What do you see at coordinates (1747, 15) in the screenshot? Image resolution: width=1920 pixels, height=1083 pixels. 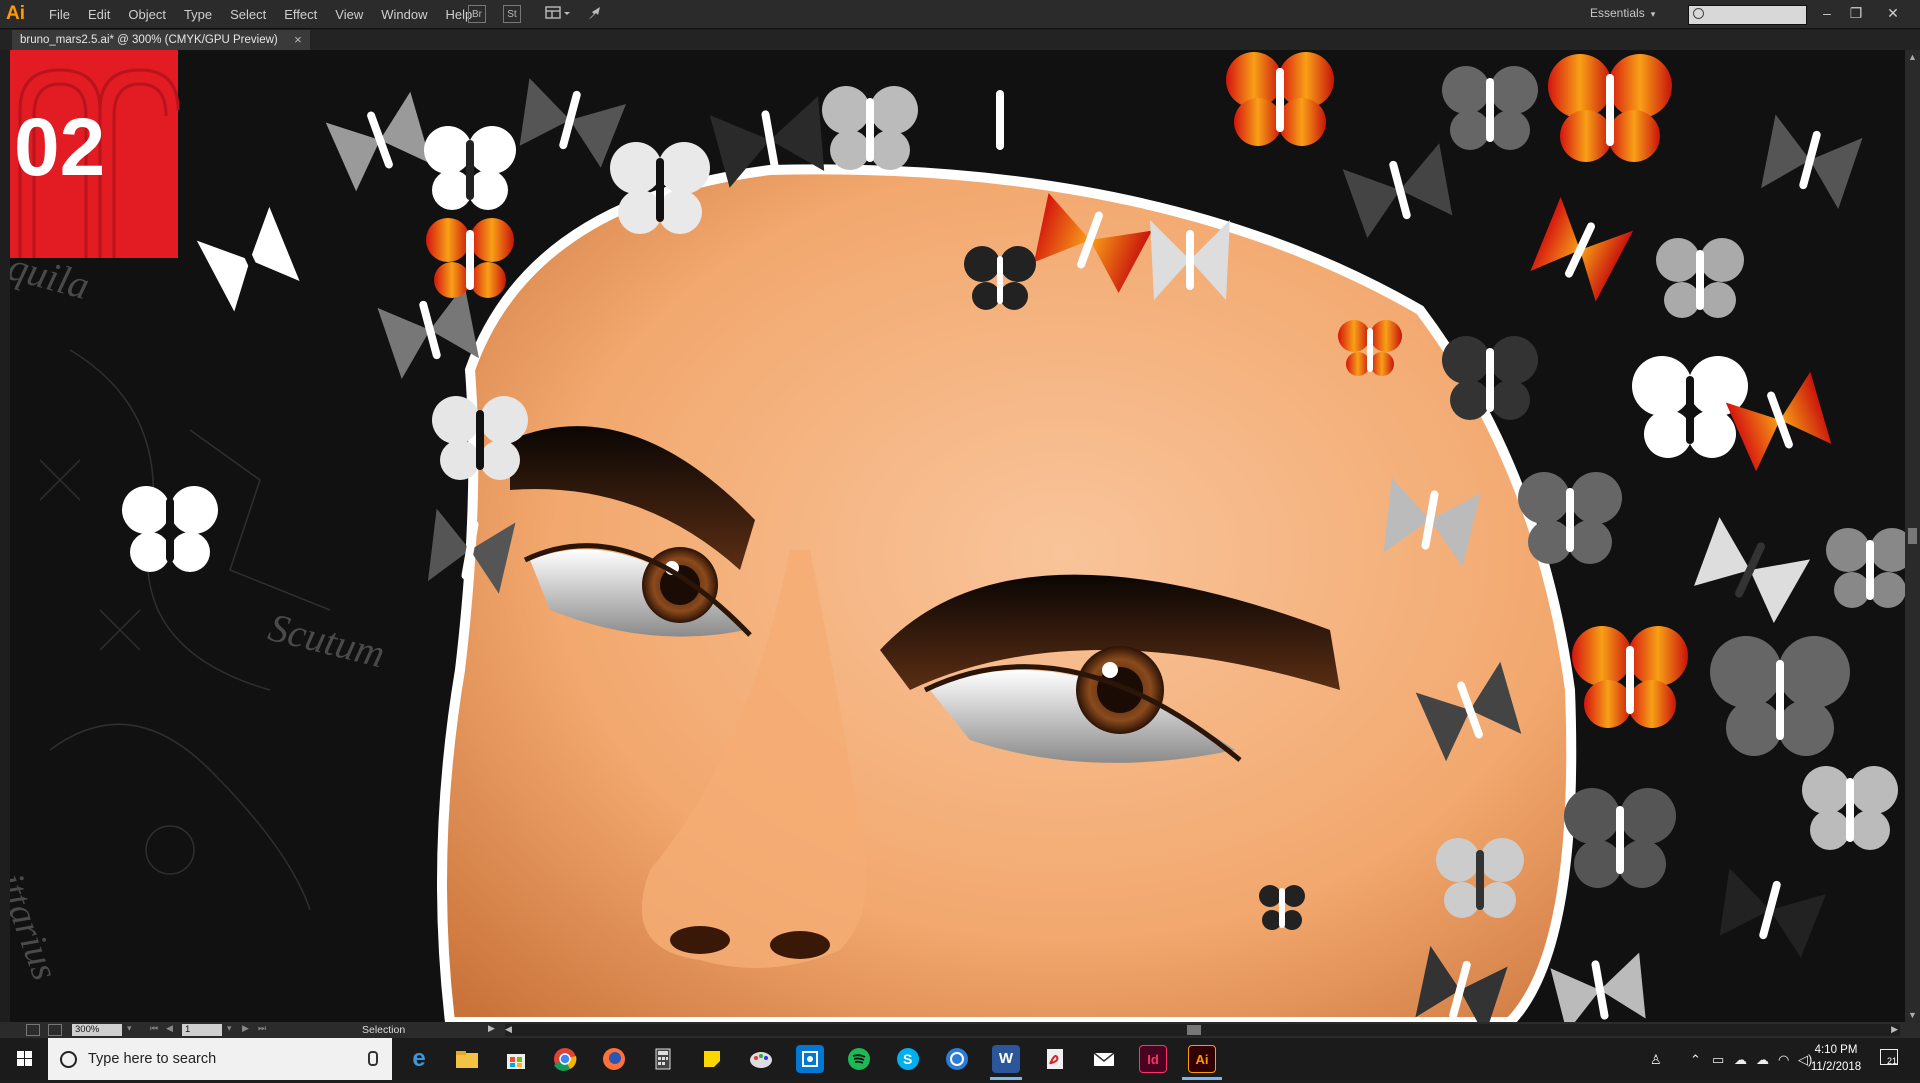 I see `search-input` at bounding box center [1747, 15].